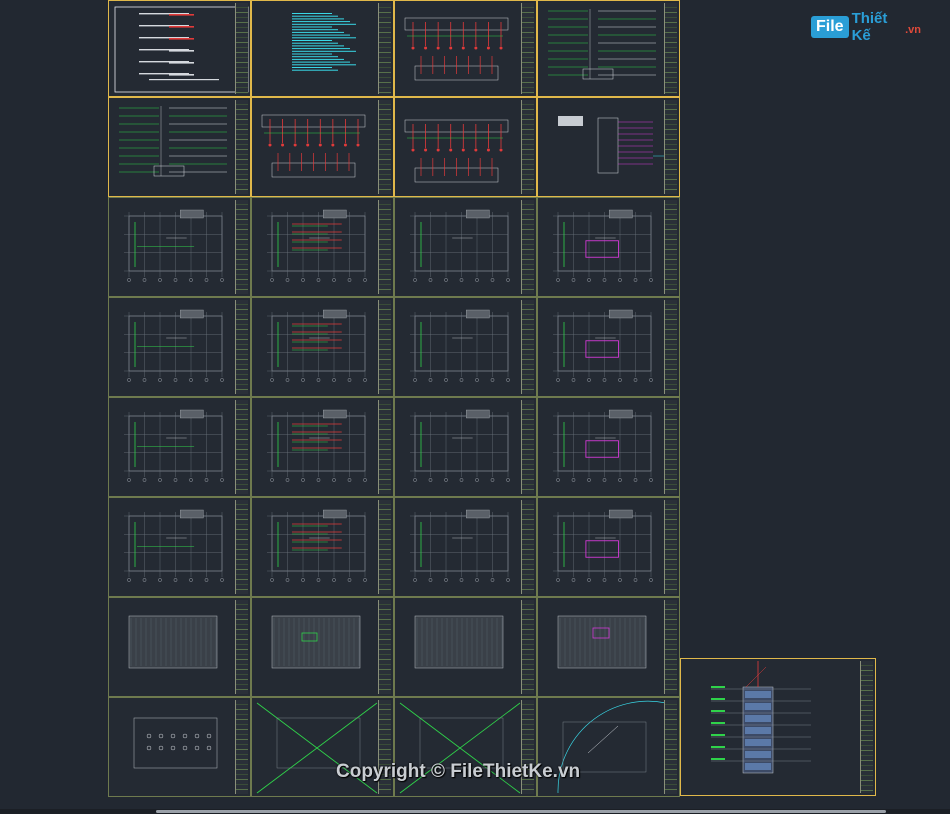  Describe the element at coordinates (869, 27) in the screenshot. I see `logo-text: Thiết Kế` at that location.